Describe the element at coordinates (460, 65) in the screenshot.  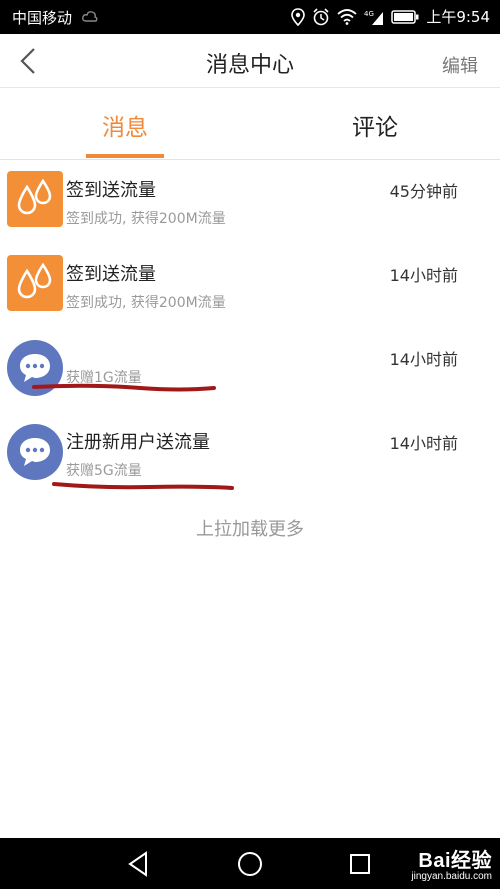
I see `edit-button: 编辑` at that location.